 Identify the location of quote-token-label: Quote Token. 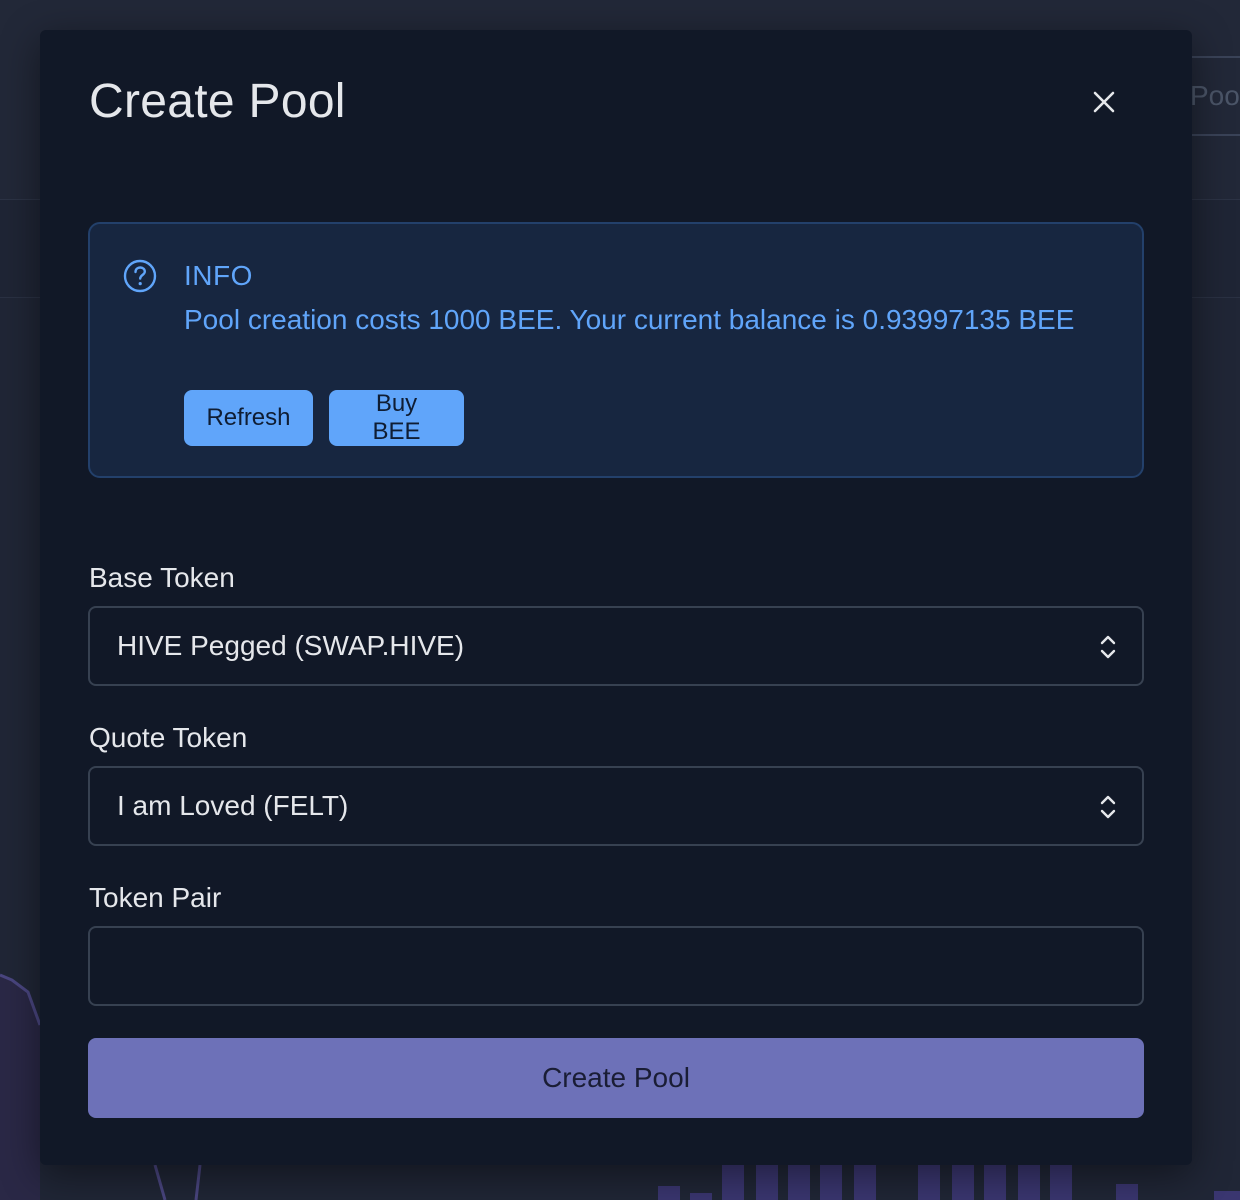
(168, 737).